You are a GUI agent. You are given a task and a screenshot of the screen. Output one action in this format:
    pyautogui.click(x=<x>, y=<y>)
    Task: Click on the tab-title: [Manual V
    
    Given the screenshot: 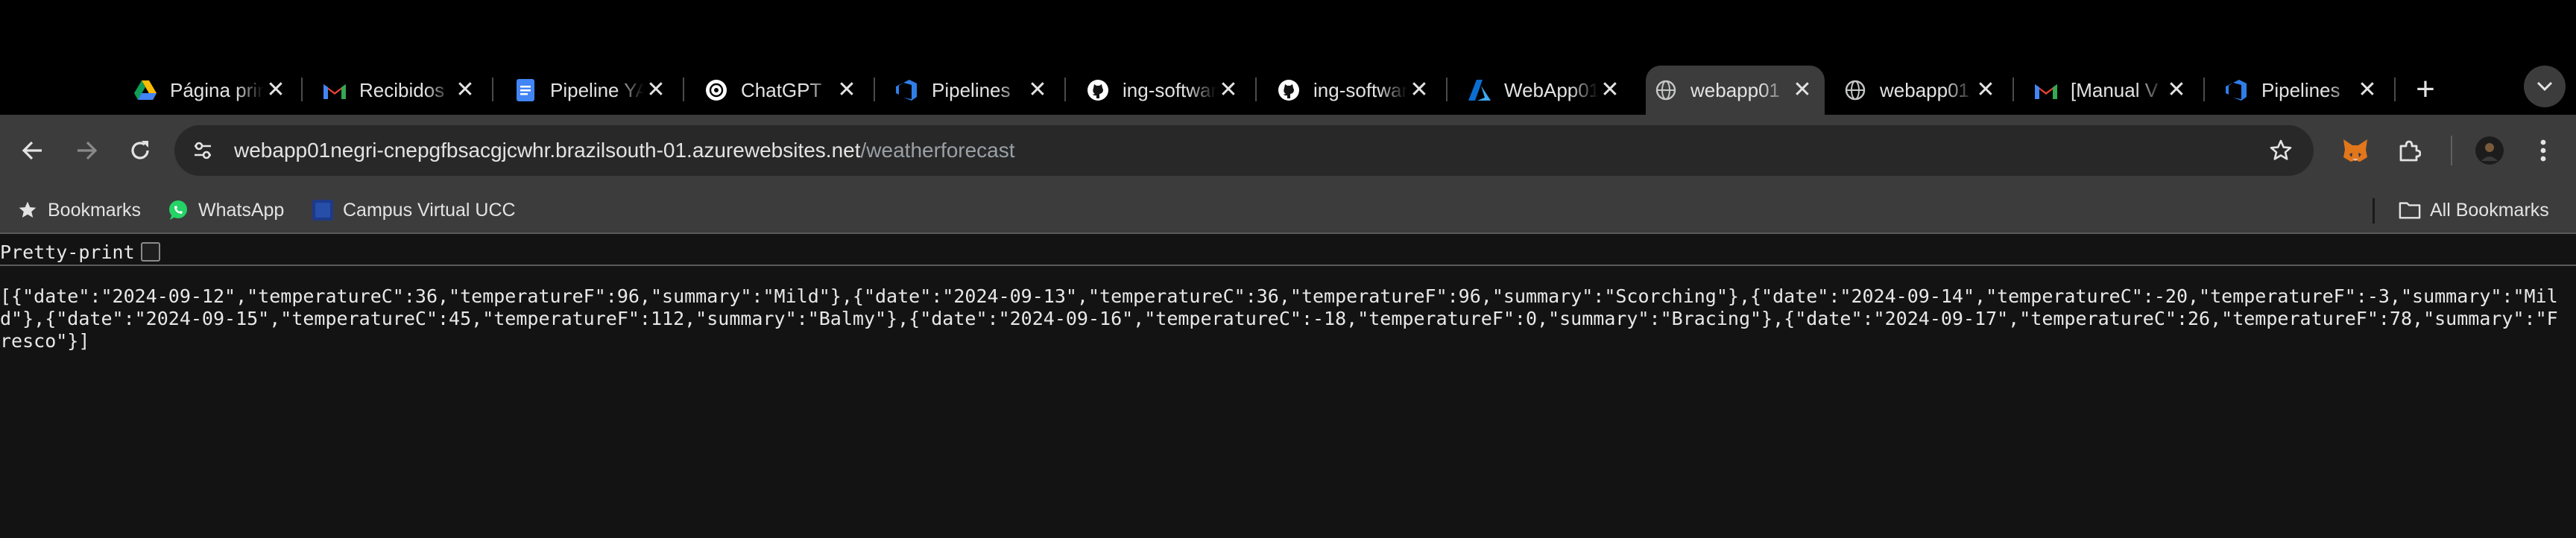 What is the action you would take?
    pyautogui.click(x=2115, y=89)
    